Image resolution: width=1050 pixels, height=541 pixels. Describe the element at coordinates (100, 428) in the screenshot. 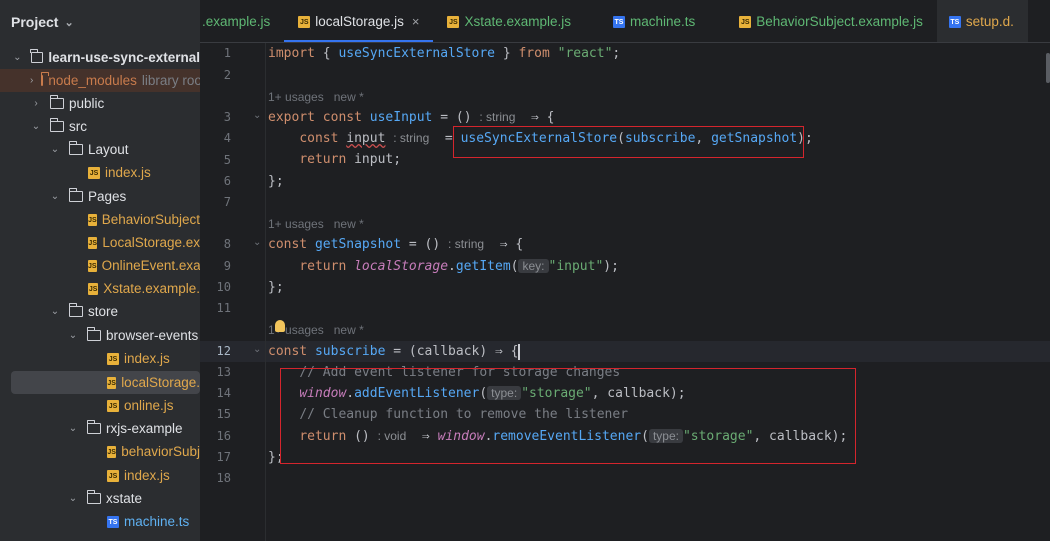

I see `tree-item-rxjs-example: ⌄ rxjs-example` at that location.